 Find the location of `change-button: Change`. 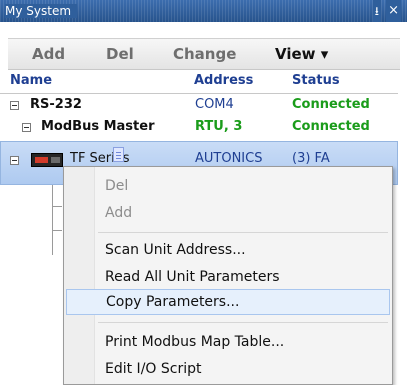

change-button: Change is located at coordinates (204, 54).